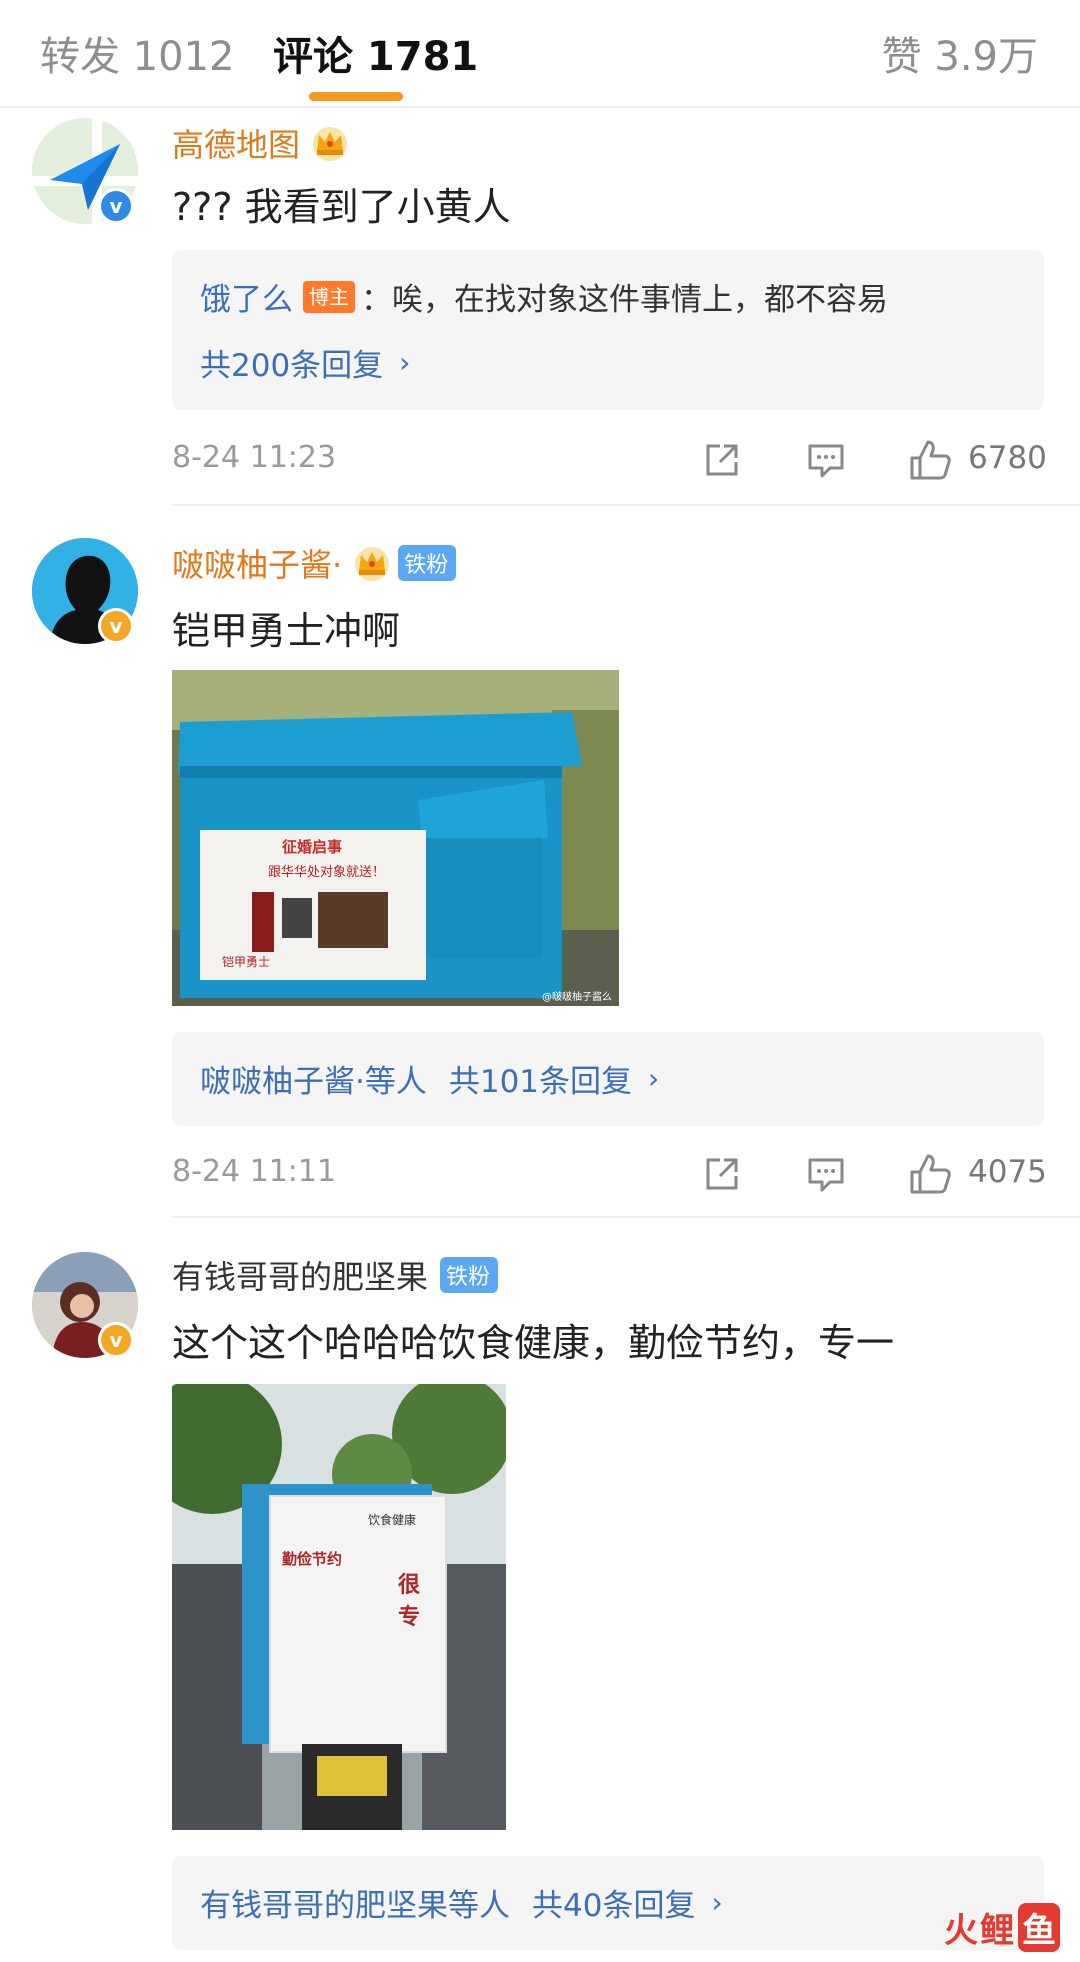  I want to click on reply-preview: 有钱哥哥的肥坚果等人 共40条回复 ›, so click(608, 1903).